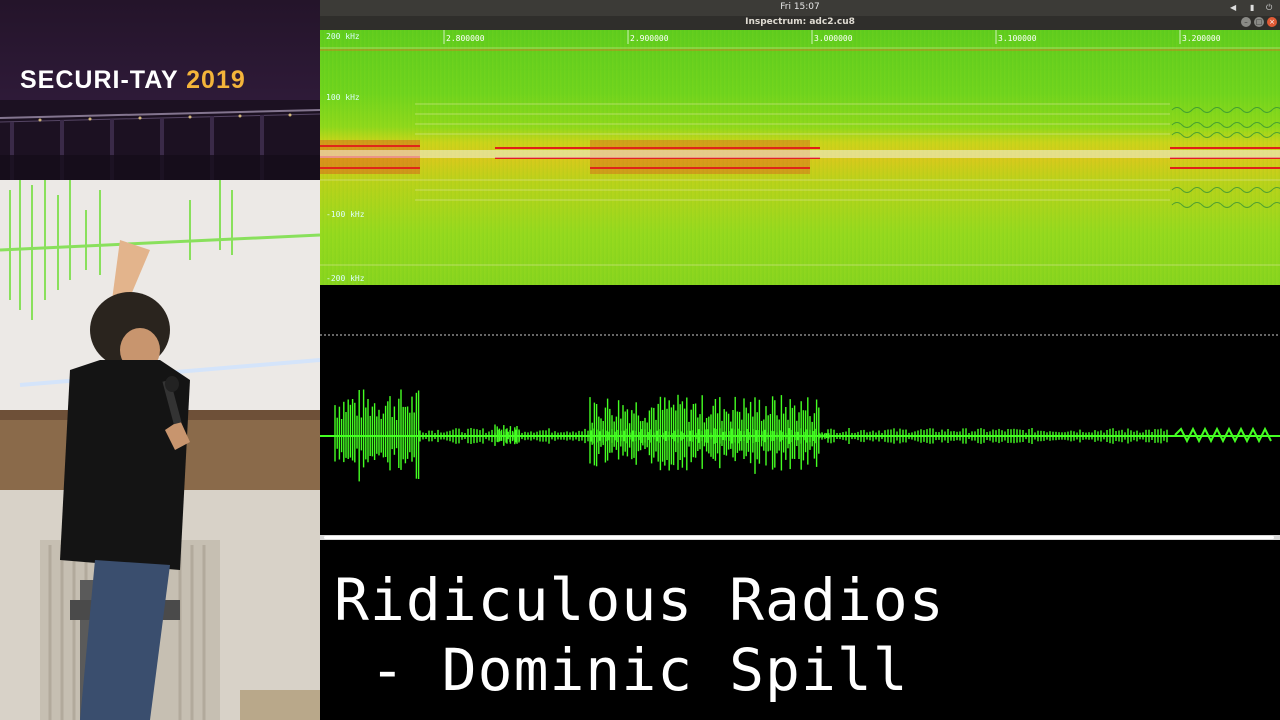 The width and height of the screenshot is (1280, 720). What do you see at coordinates (1270, 7) in the screenshot?
I see `power-icon: ⏻` at bounding box center [1270, 7].